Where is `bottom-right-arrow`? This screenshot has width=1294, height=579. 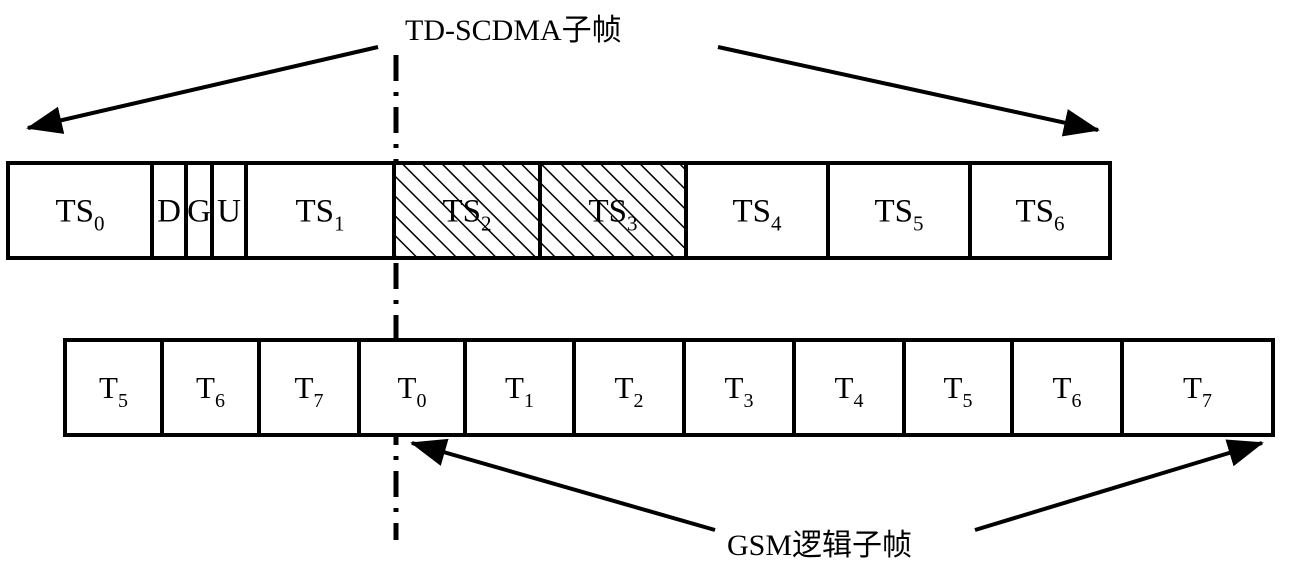 bottom-right-arrow is located at coordinates (1119, 485).